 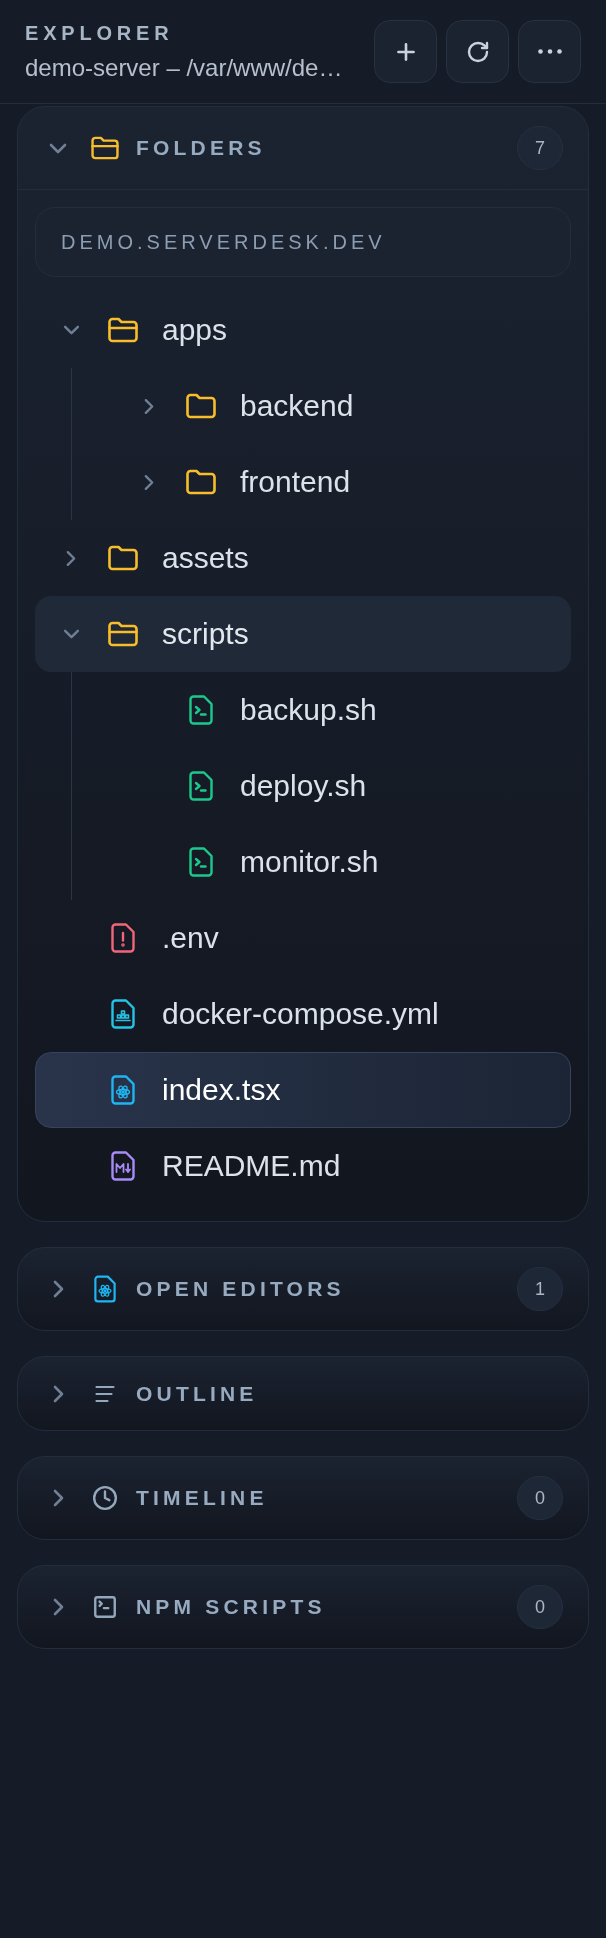 I want to click on workspace-root: DEMO.SERVERDESK.DEV, so click(x=303, y=242).